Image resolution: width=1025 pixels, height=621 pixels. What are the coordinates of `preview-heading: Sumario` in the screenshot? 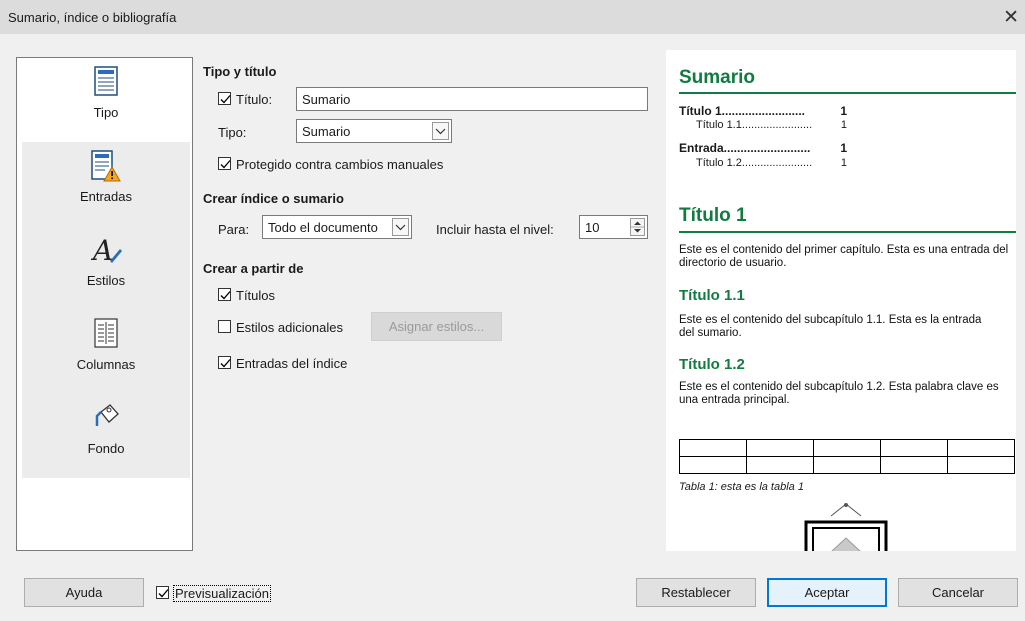 It's located at (717, 77).